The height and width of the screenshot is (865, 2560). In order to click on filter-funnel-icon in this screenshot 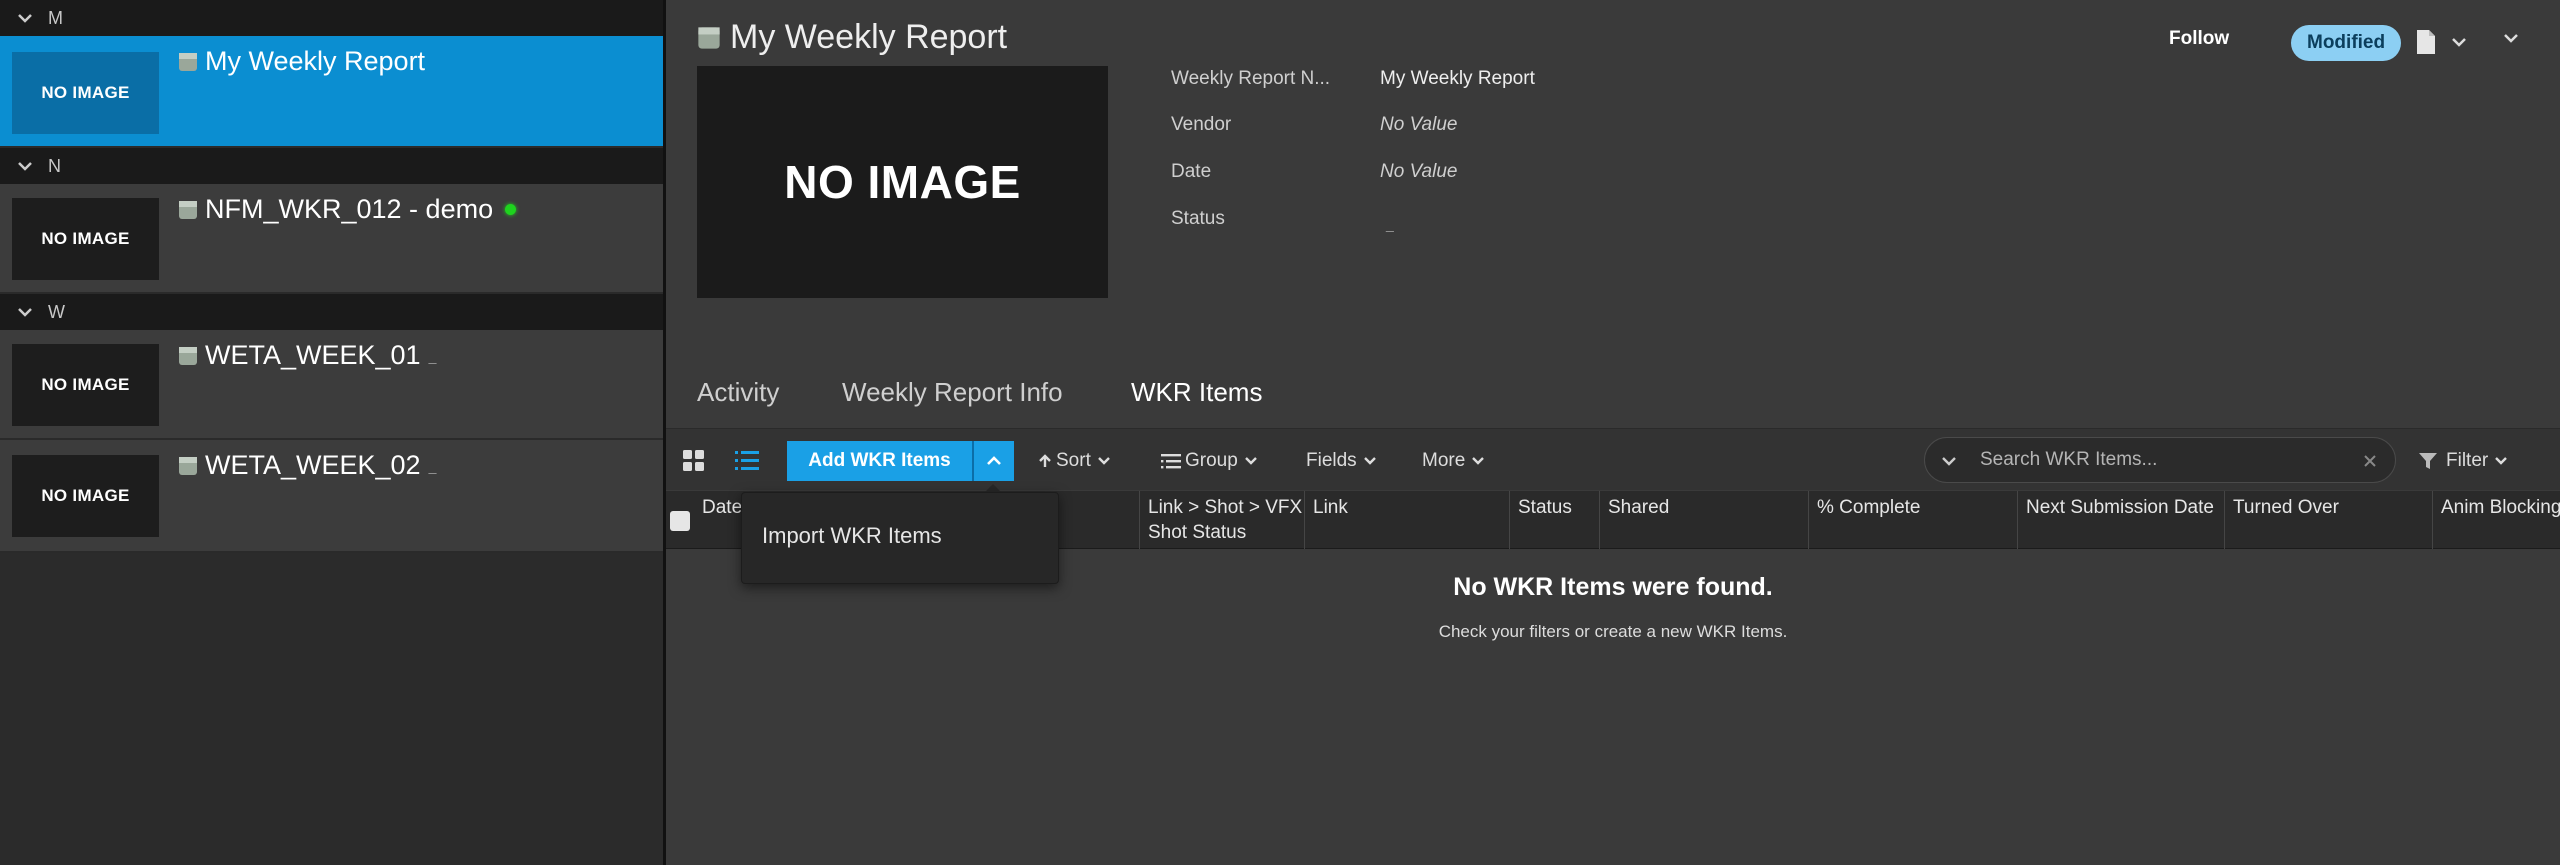, I will do `click(2428, 461)`.